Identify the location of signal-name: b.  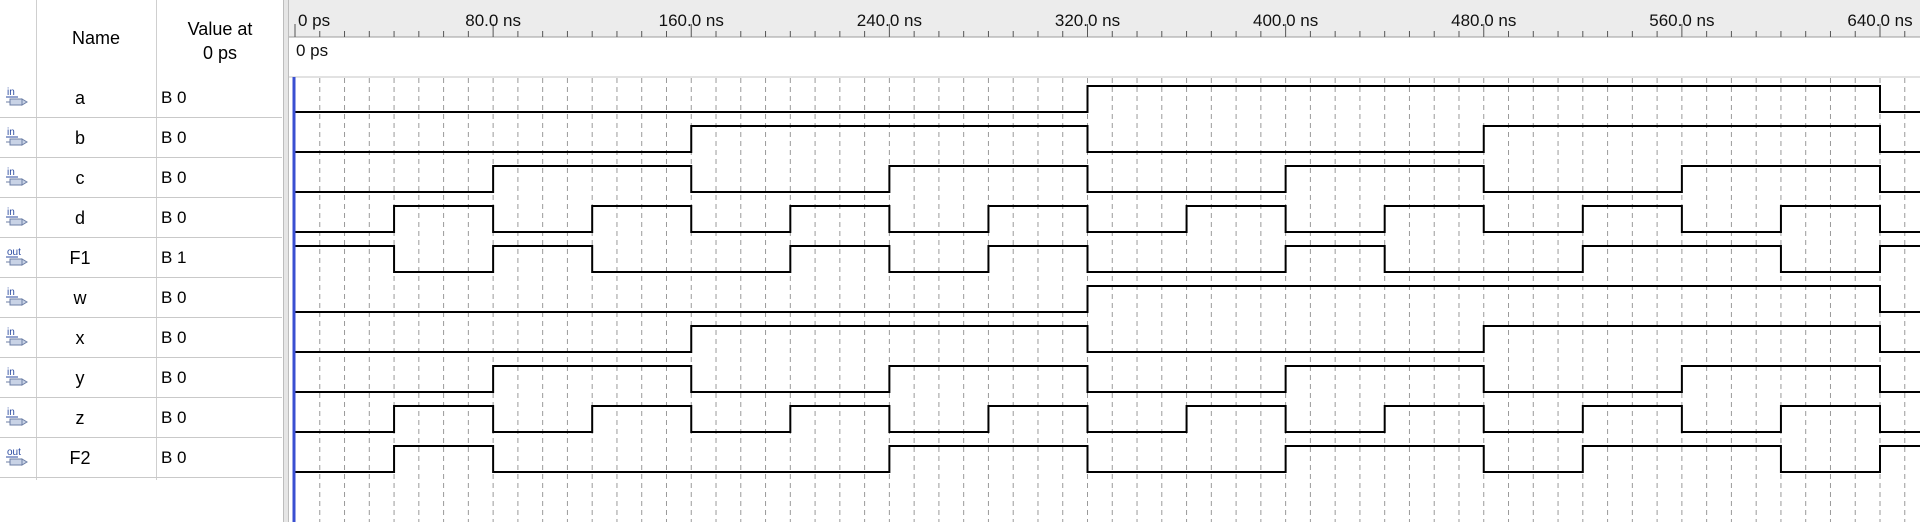
(79, 138).